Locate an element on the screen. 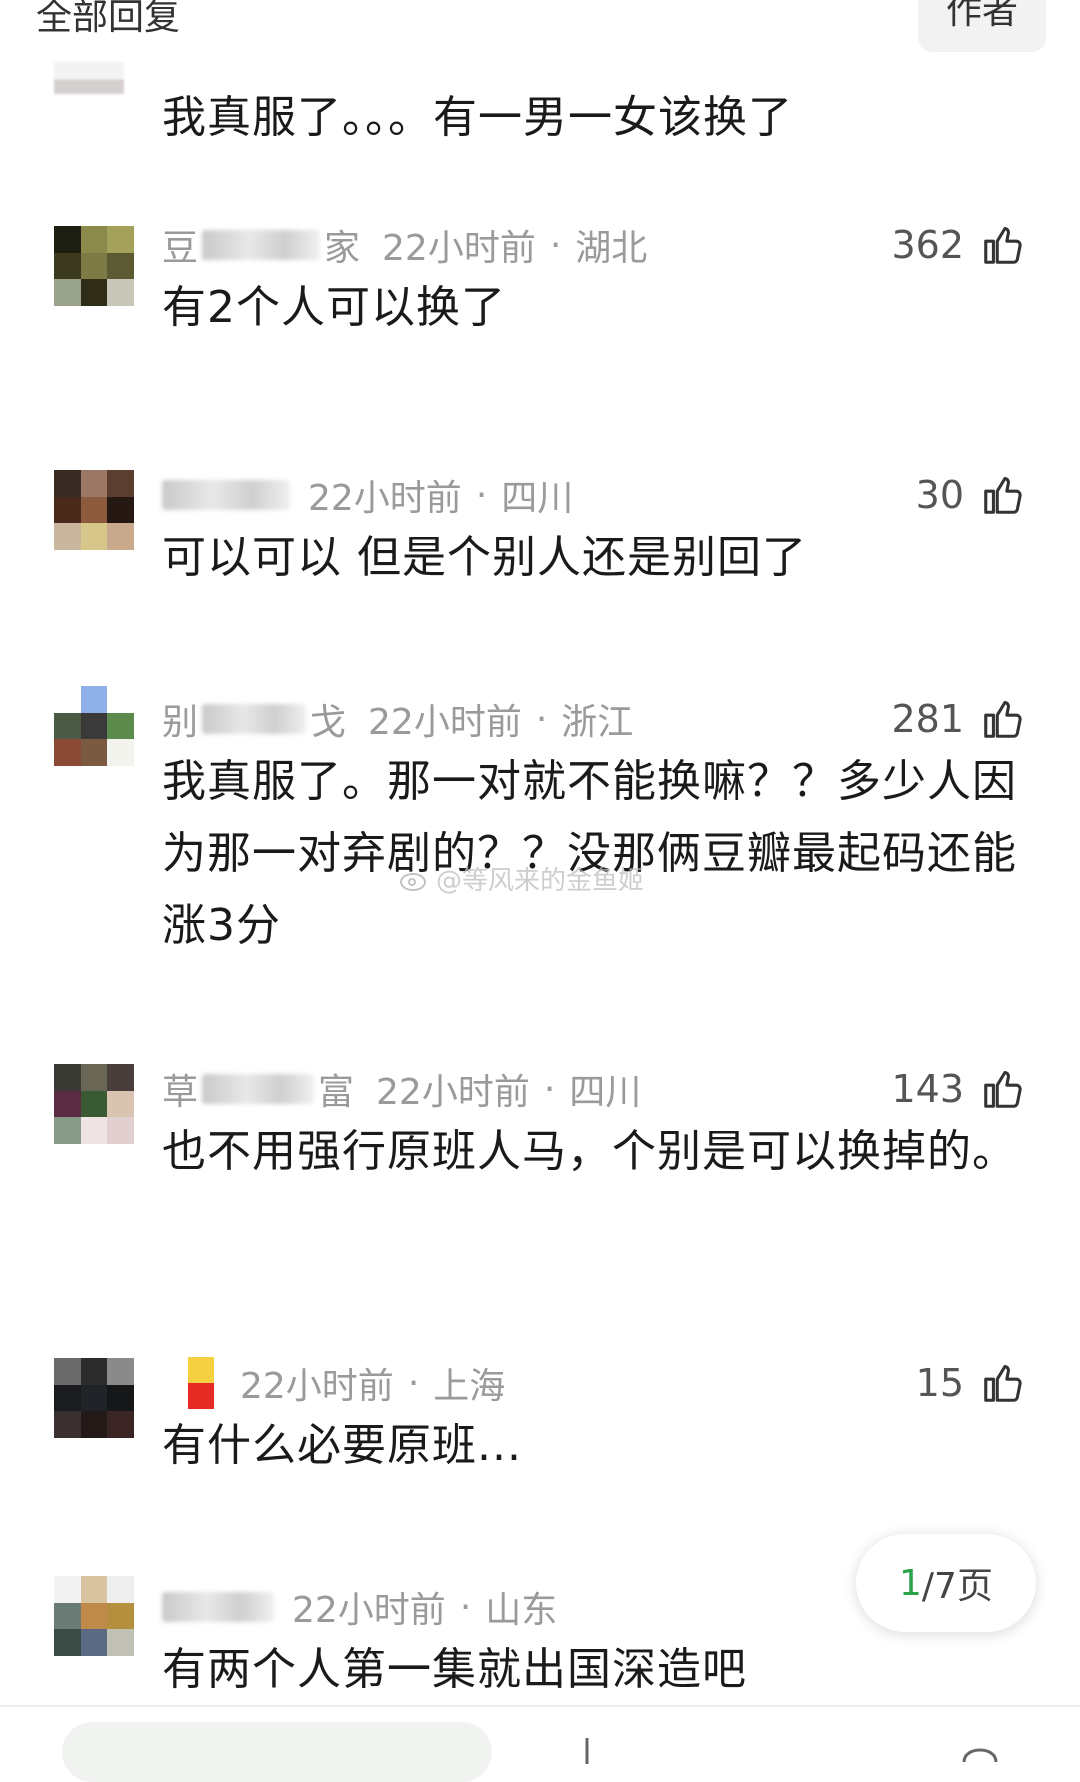 This screenshot has height=1782, width=1080. location: 湖北 is located at coordinates (611, 248).